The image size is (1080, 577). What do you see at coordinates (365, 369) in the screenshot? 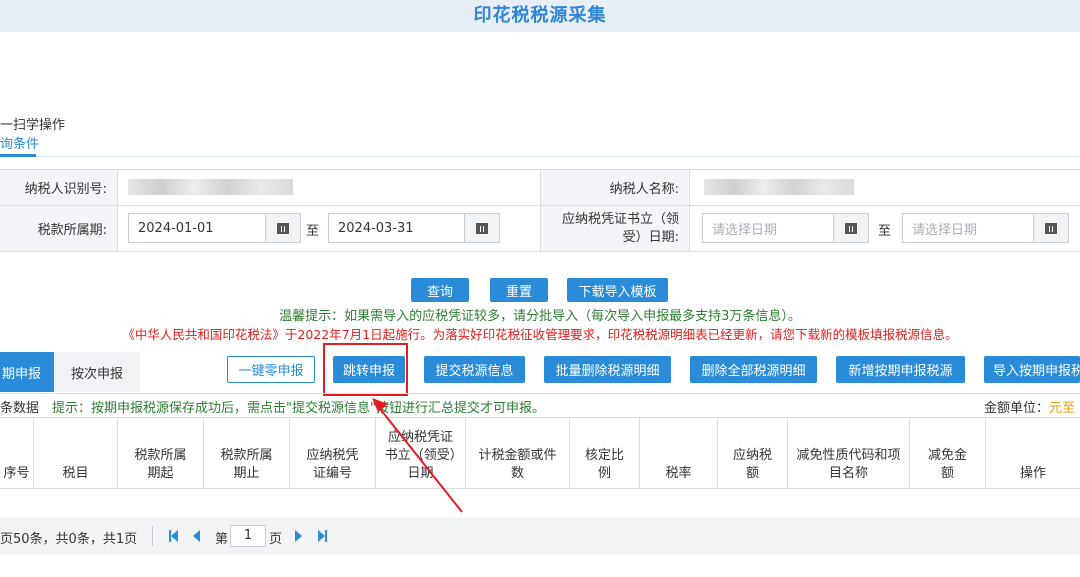
I see `highlight-box` at bounding box center [365, 369].